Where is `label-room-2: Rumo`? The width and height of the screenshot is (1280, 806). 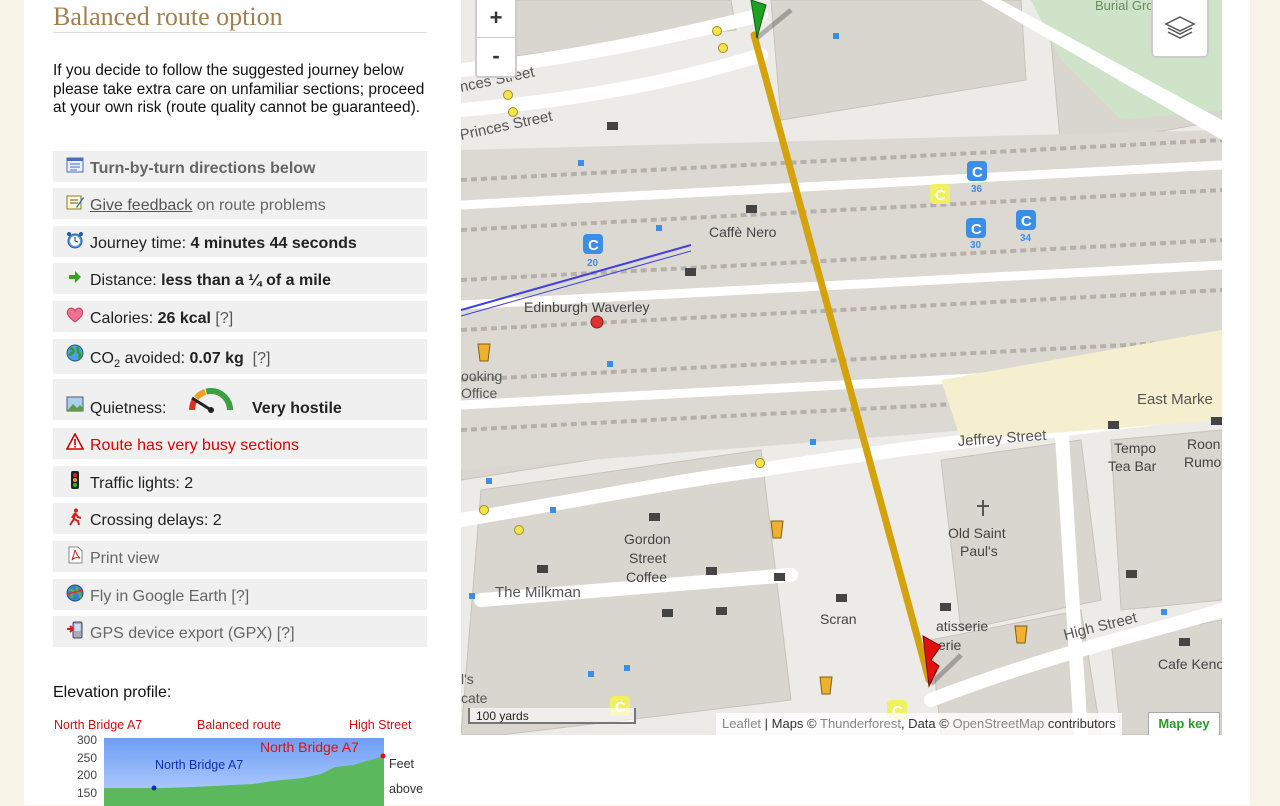 label-room-2: Rumo is located at coordinates (1203, 462).